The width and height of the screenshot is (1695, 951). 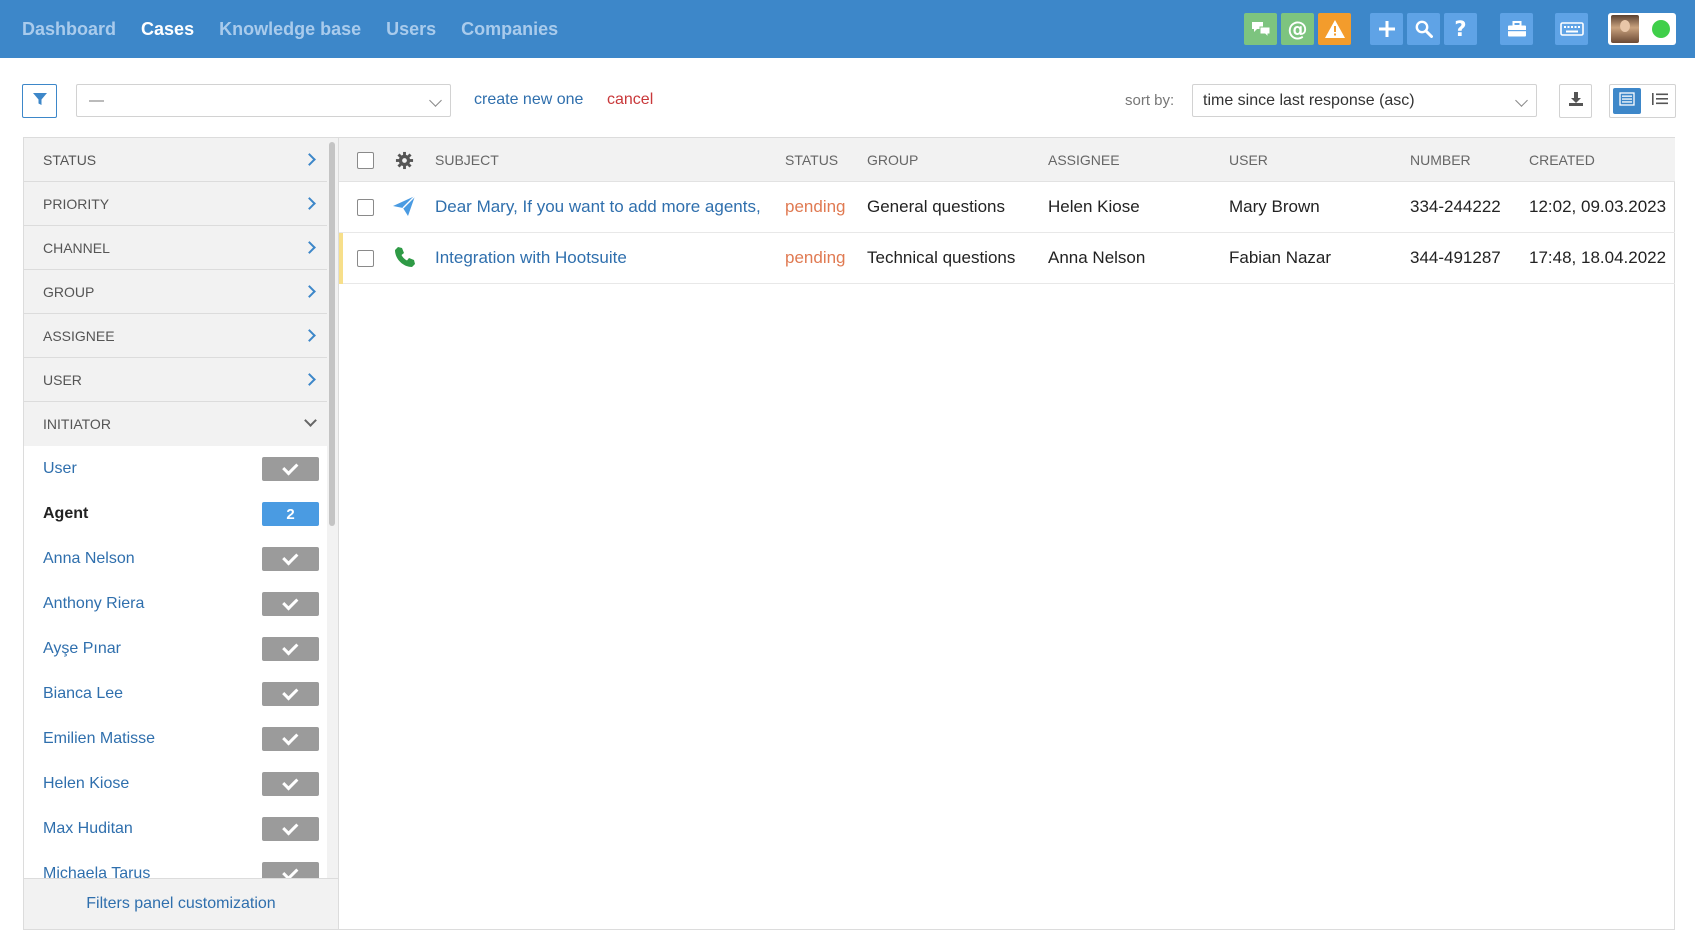 What do you see at coordinates (82, 648) in the screenshot?
I see `option-label: Ayşe Pınar` at bounding box center [82, 648].